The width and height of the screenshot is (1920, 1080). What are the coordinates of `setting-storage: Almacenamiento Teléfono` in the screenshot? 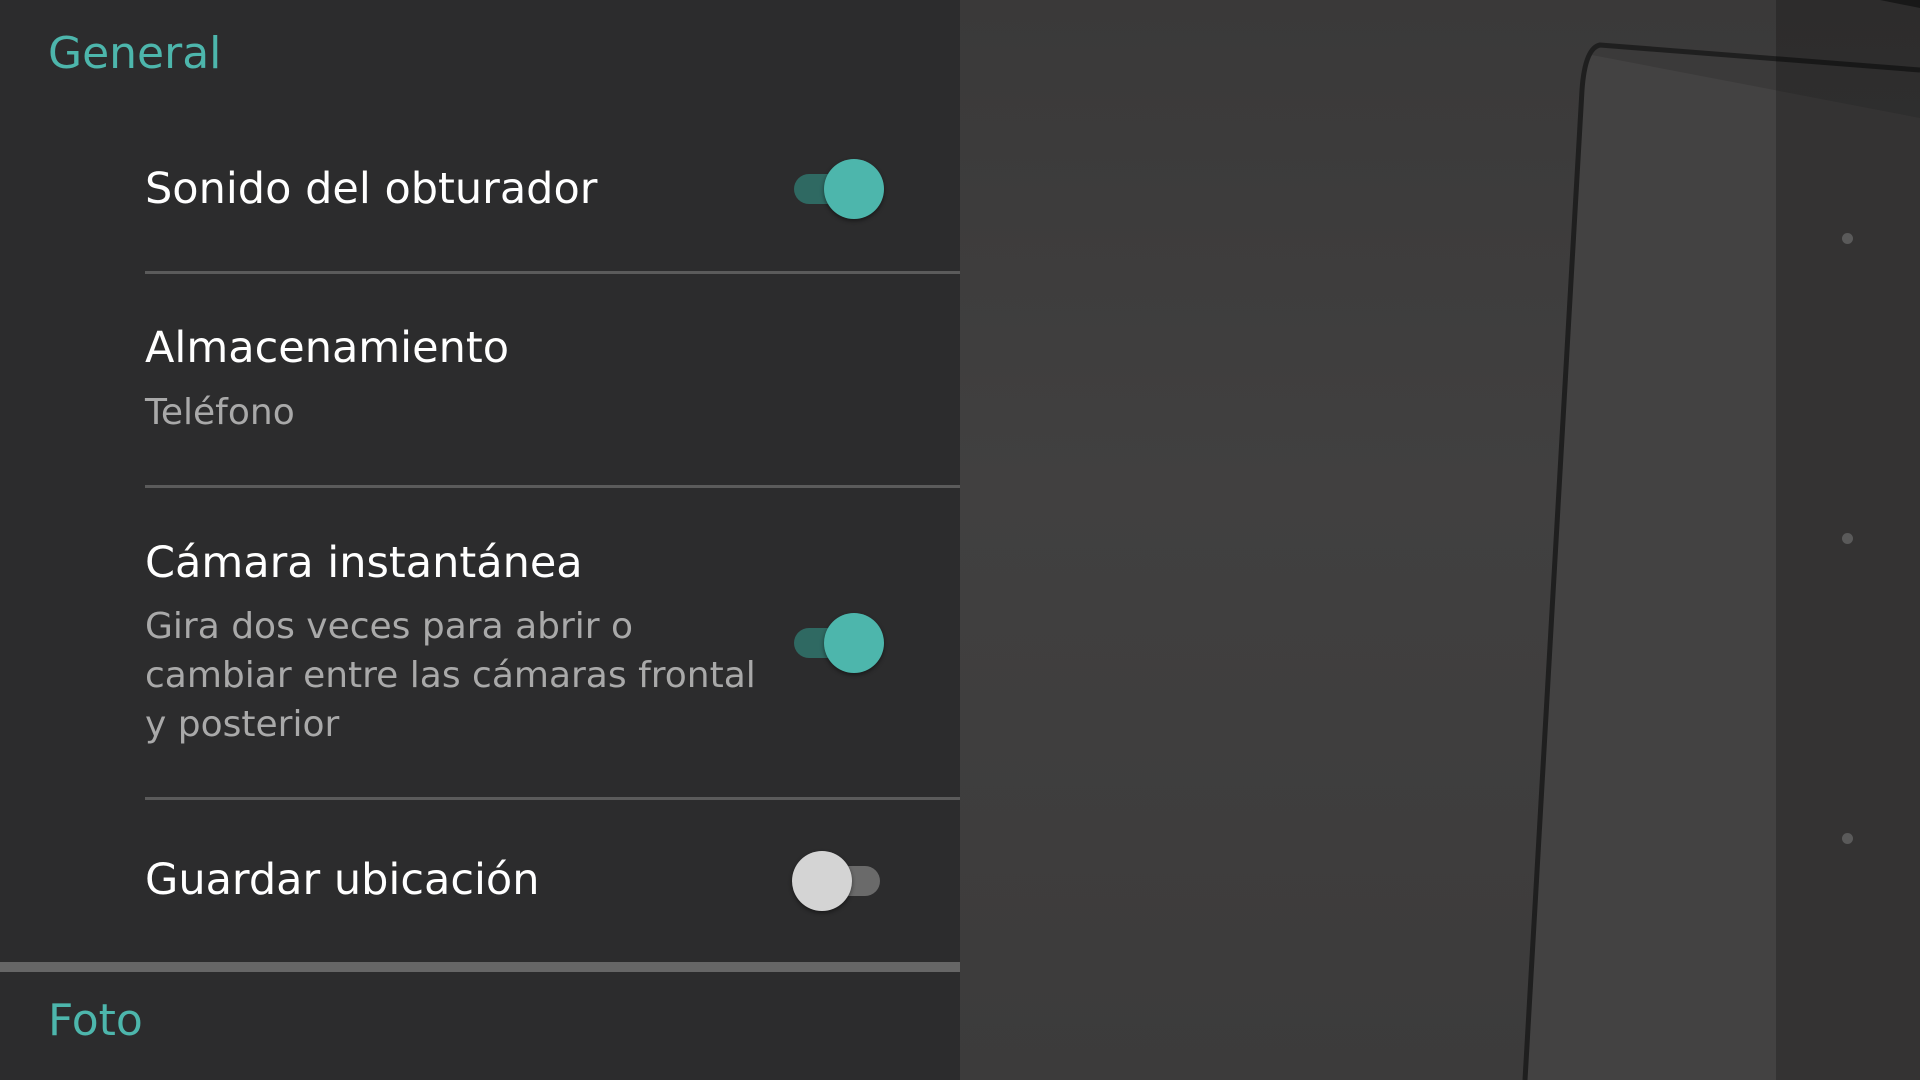 It's located at (480, 380).